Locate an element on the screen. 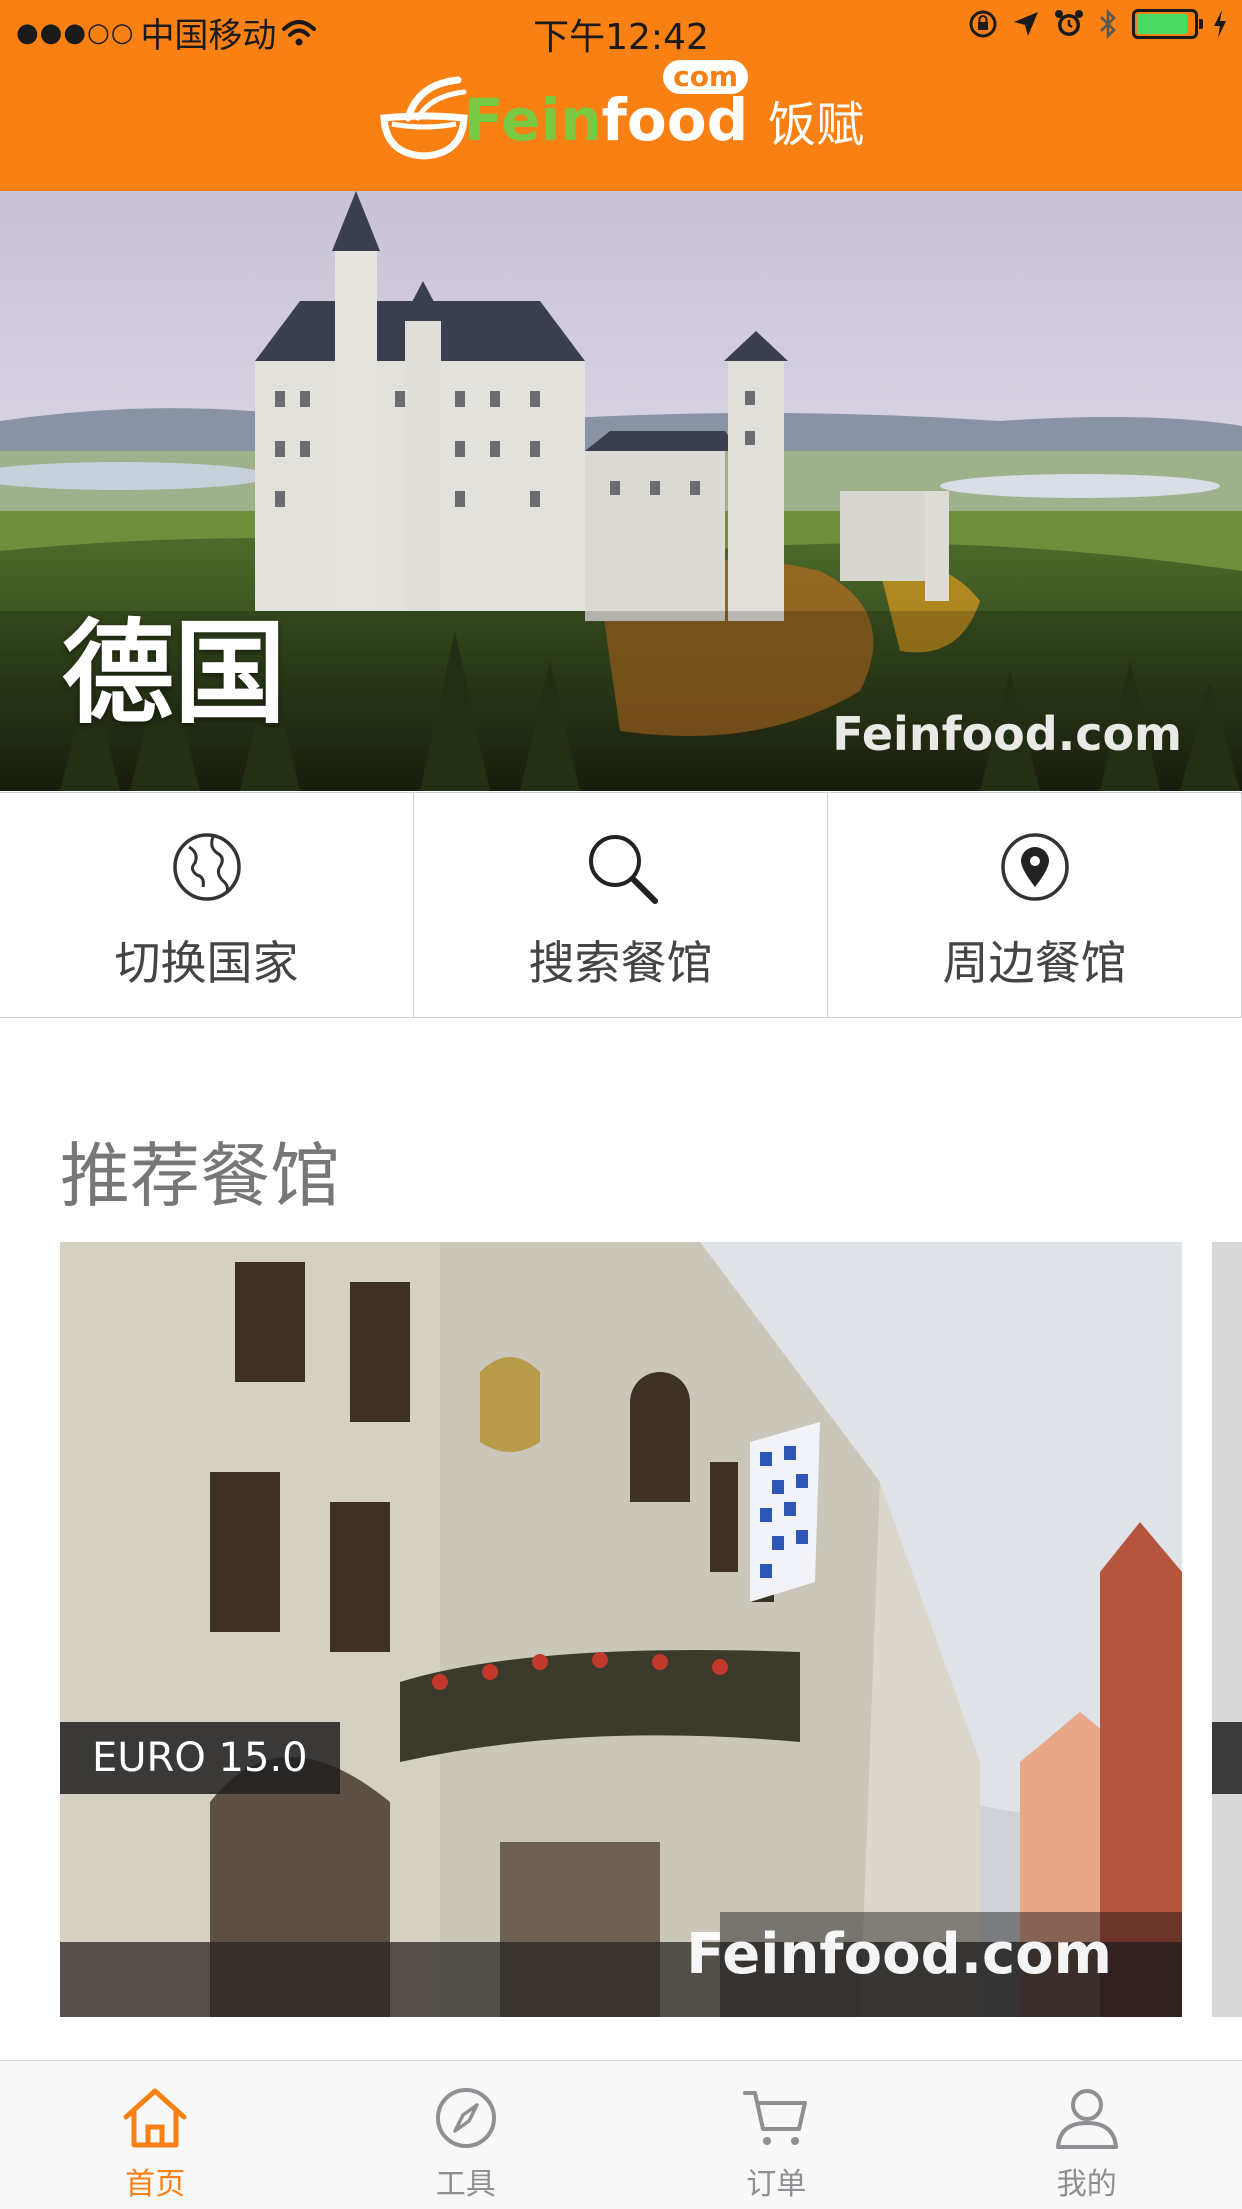 The width and height of the screenshot is (1242, 2209). card-watermark: Feinfood.com is located at coordinates (899, 1954).